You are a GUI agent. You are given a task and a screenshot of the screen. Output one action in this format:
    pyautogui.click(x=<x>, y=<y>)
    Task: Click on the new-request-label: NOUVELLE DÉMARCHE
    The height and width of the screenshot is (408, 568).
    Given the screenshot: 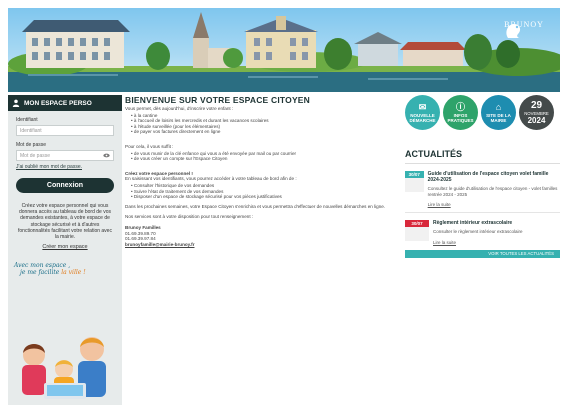 What is the action you would take?
    pyautogui.click(x=422, y=117)
    